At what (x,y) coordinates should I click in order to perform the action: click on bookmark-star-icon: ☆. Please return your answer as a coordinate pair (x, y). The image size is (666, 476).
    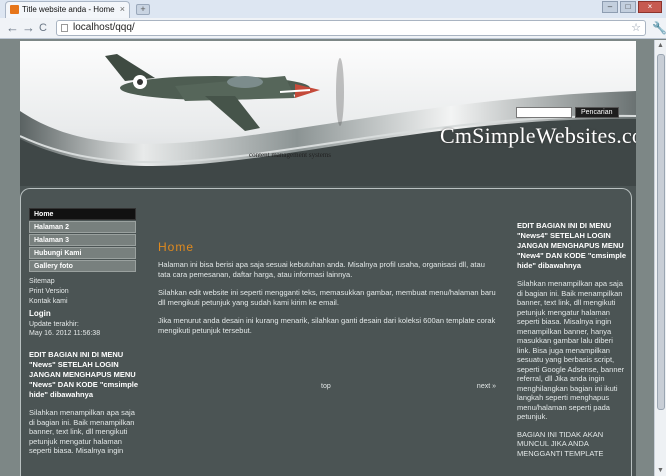
    Looking at the image, I should click on (636, 28).